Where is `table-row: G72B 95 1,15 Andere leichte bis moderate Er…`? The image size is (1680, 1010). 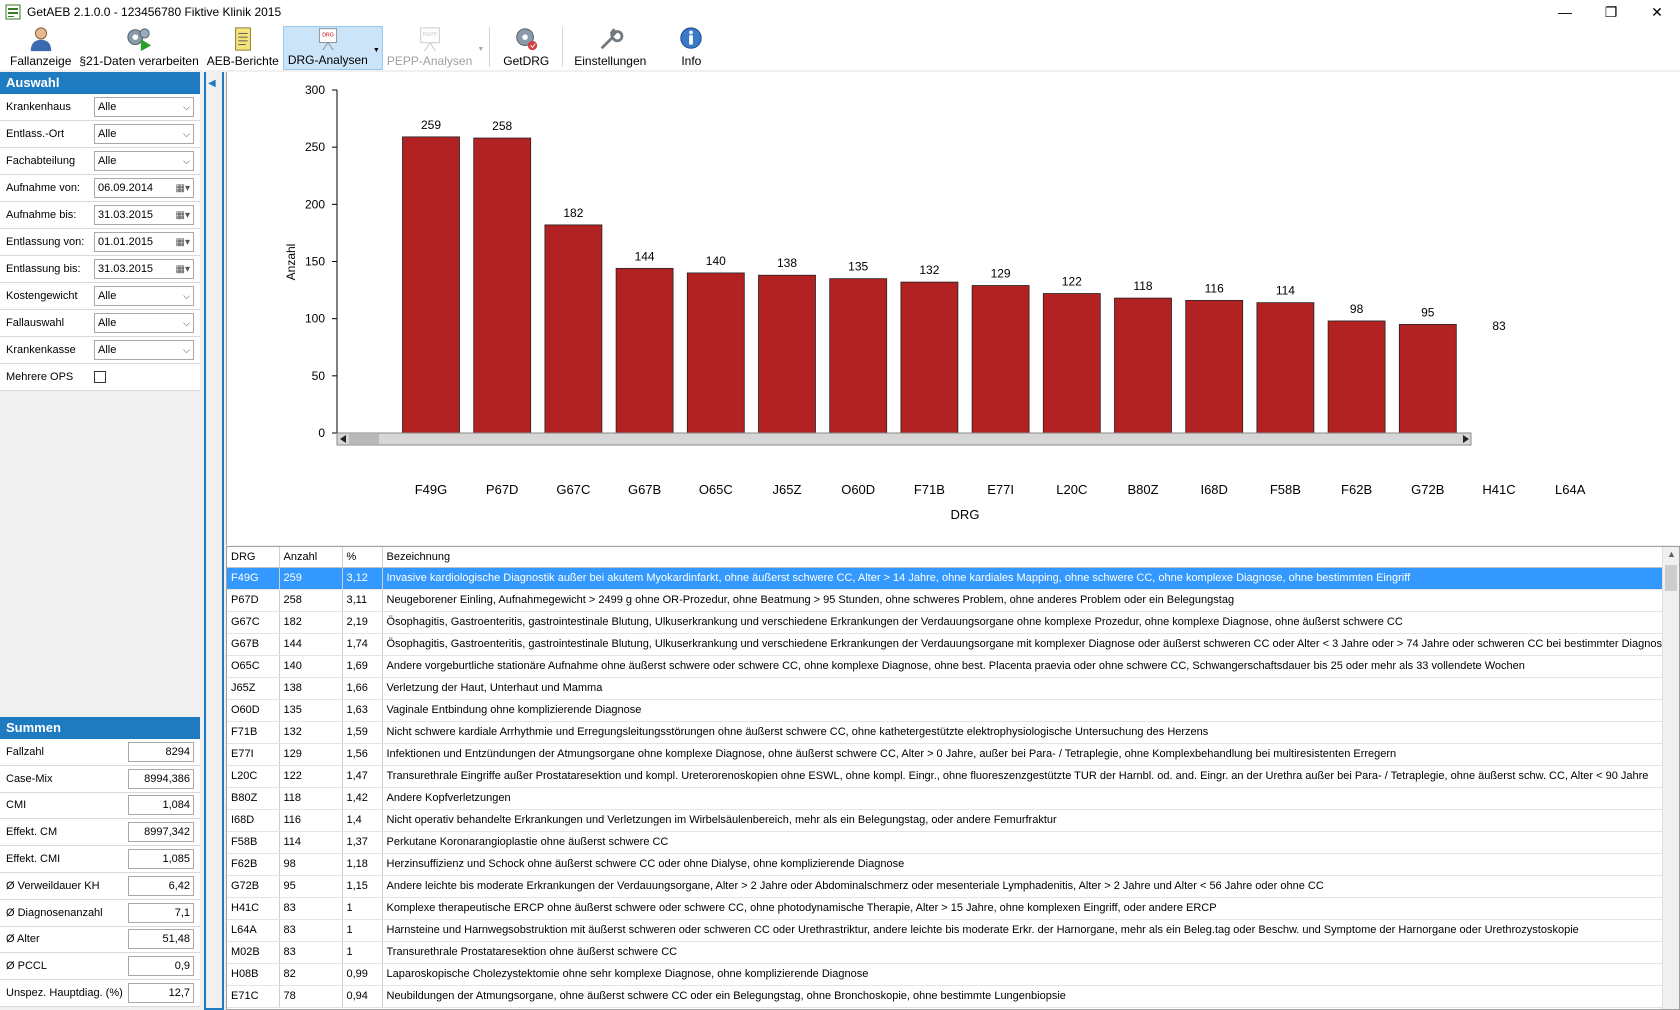
table-row: G72B 95 1,15 Andere leichte bis moderate Er… is located at coordinates (945, 886).